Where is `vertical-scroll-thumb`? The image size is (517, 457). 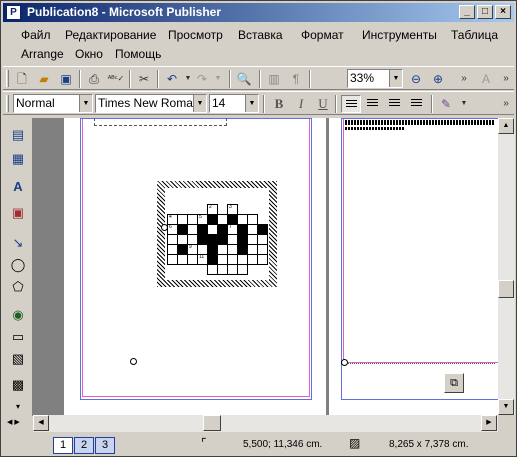 vertical-scroll-thumb is located at coordinates (506, 289).